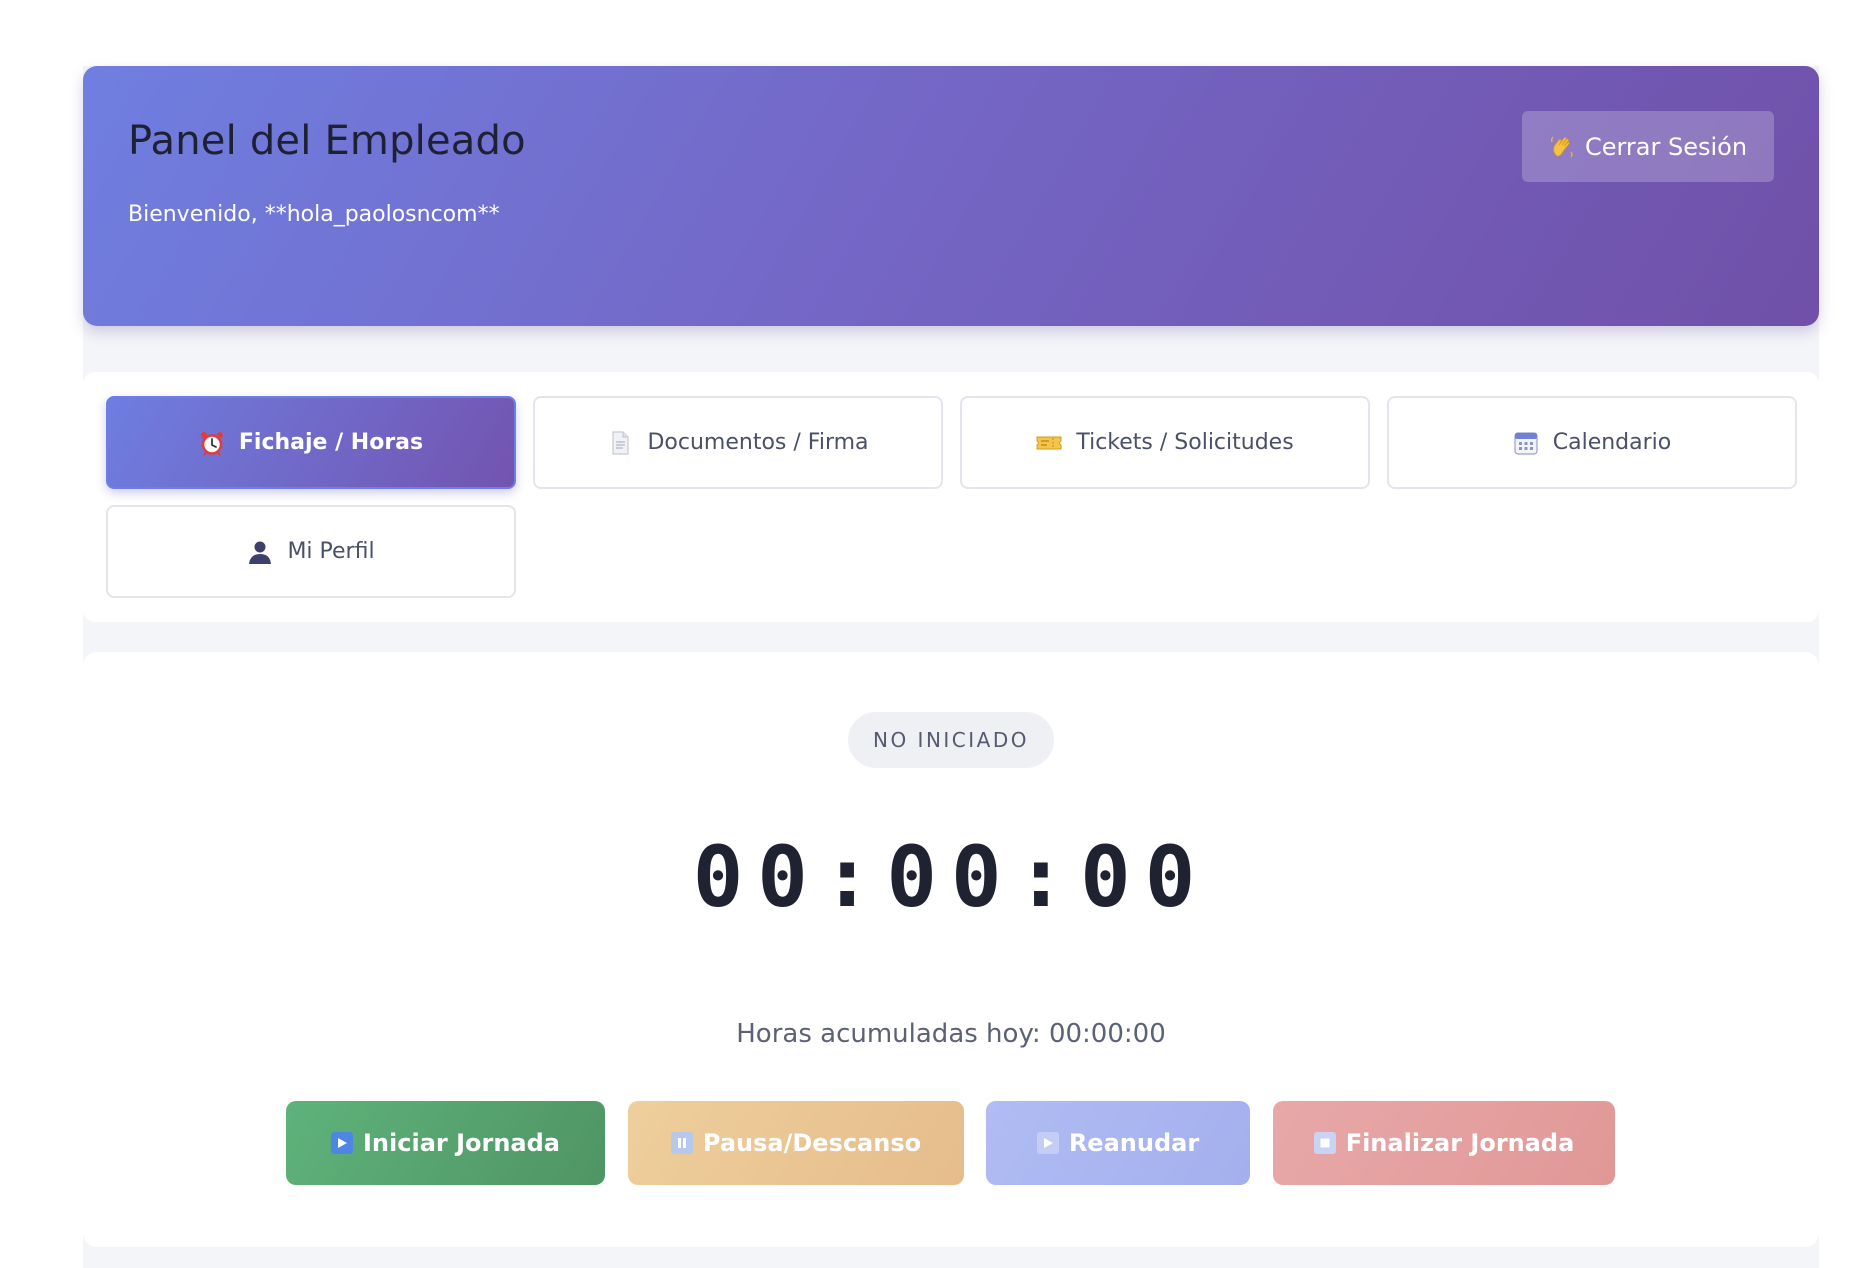 The height and width of the screenshot is (1268, 1876). Describe the element at coordinates (331, 551) in the screenshot. I see `tab-label: Mi Perfil` at that location.